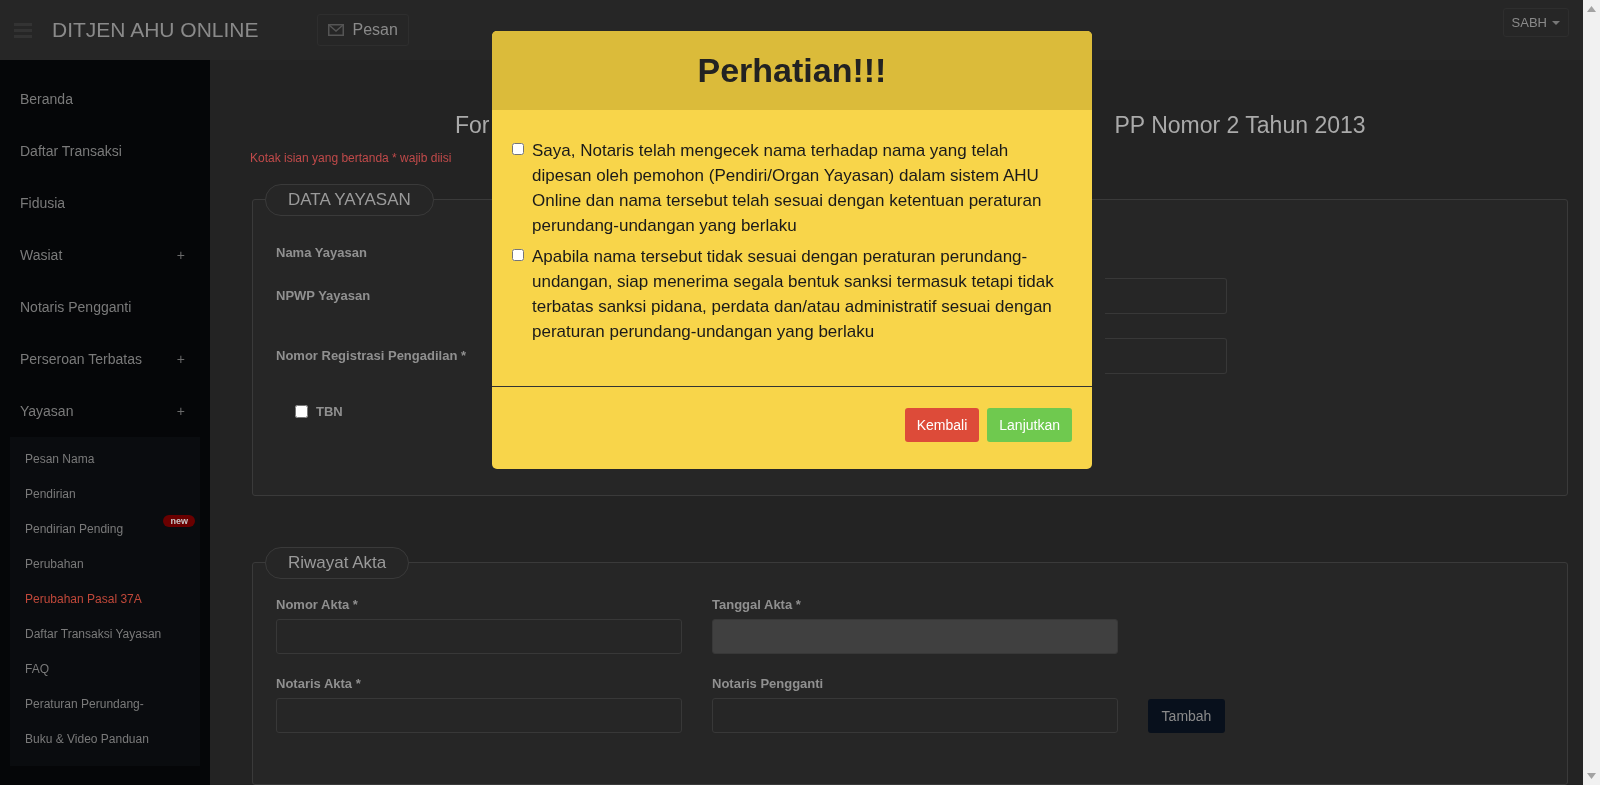 The width and height of the screenshot is (1600, 785). I want to click on field-label: NPWP Yayasan, so click(323, 296).